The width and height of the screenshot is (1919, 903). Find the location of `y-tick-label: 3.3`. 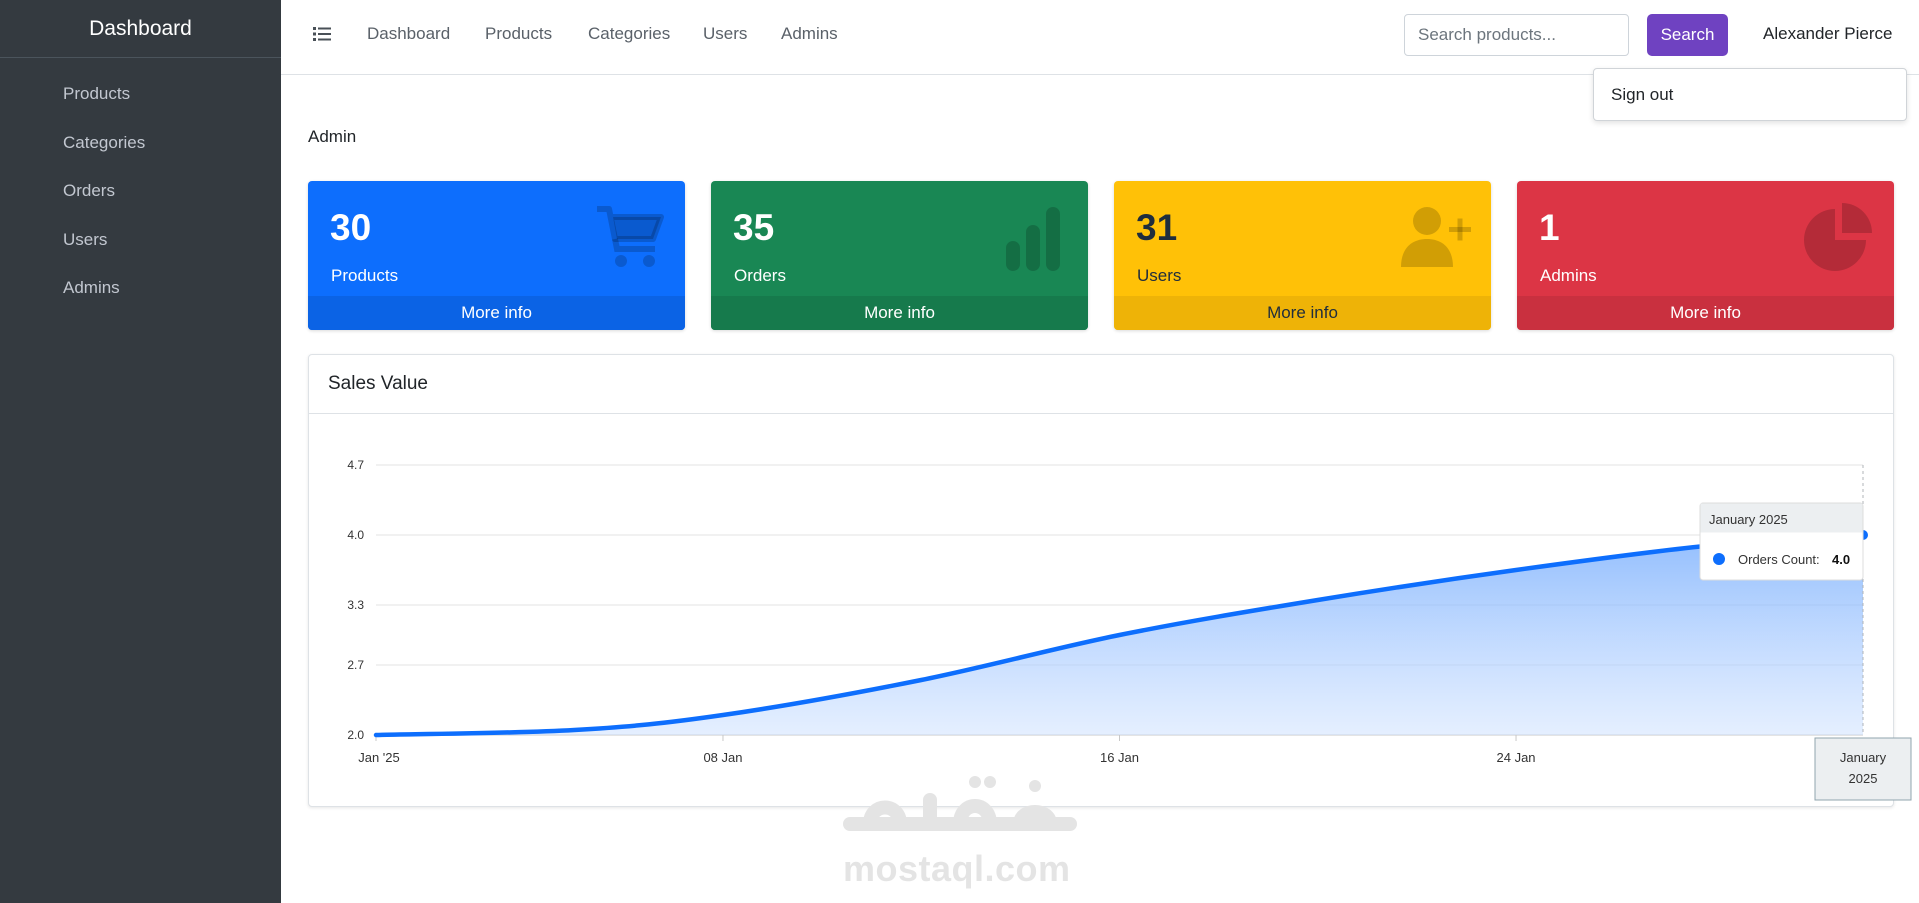

y-tick-label: 3.3 is located at coordinates (355, 605).